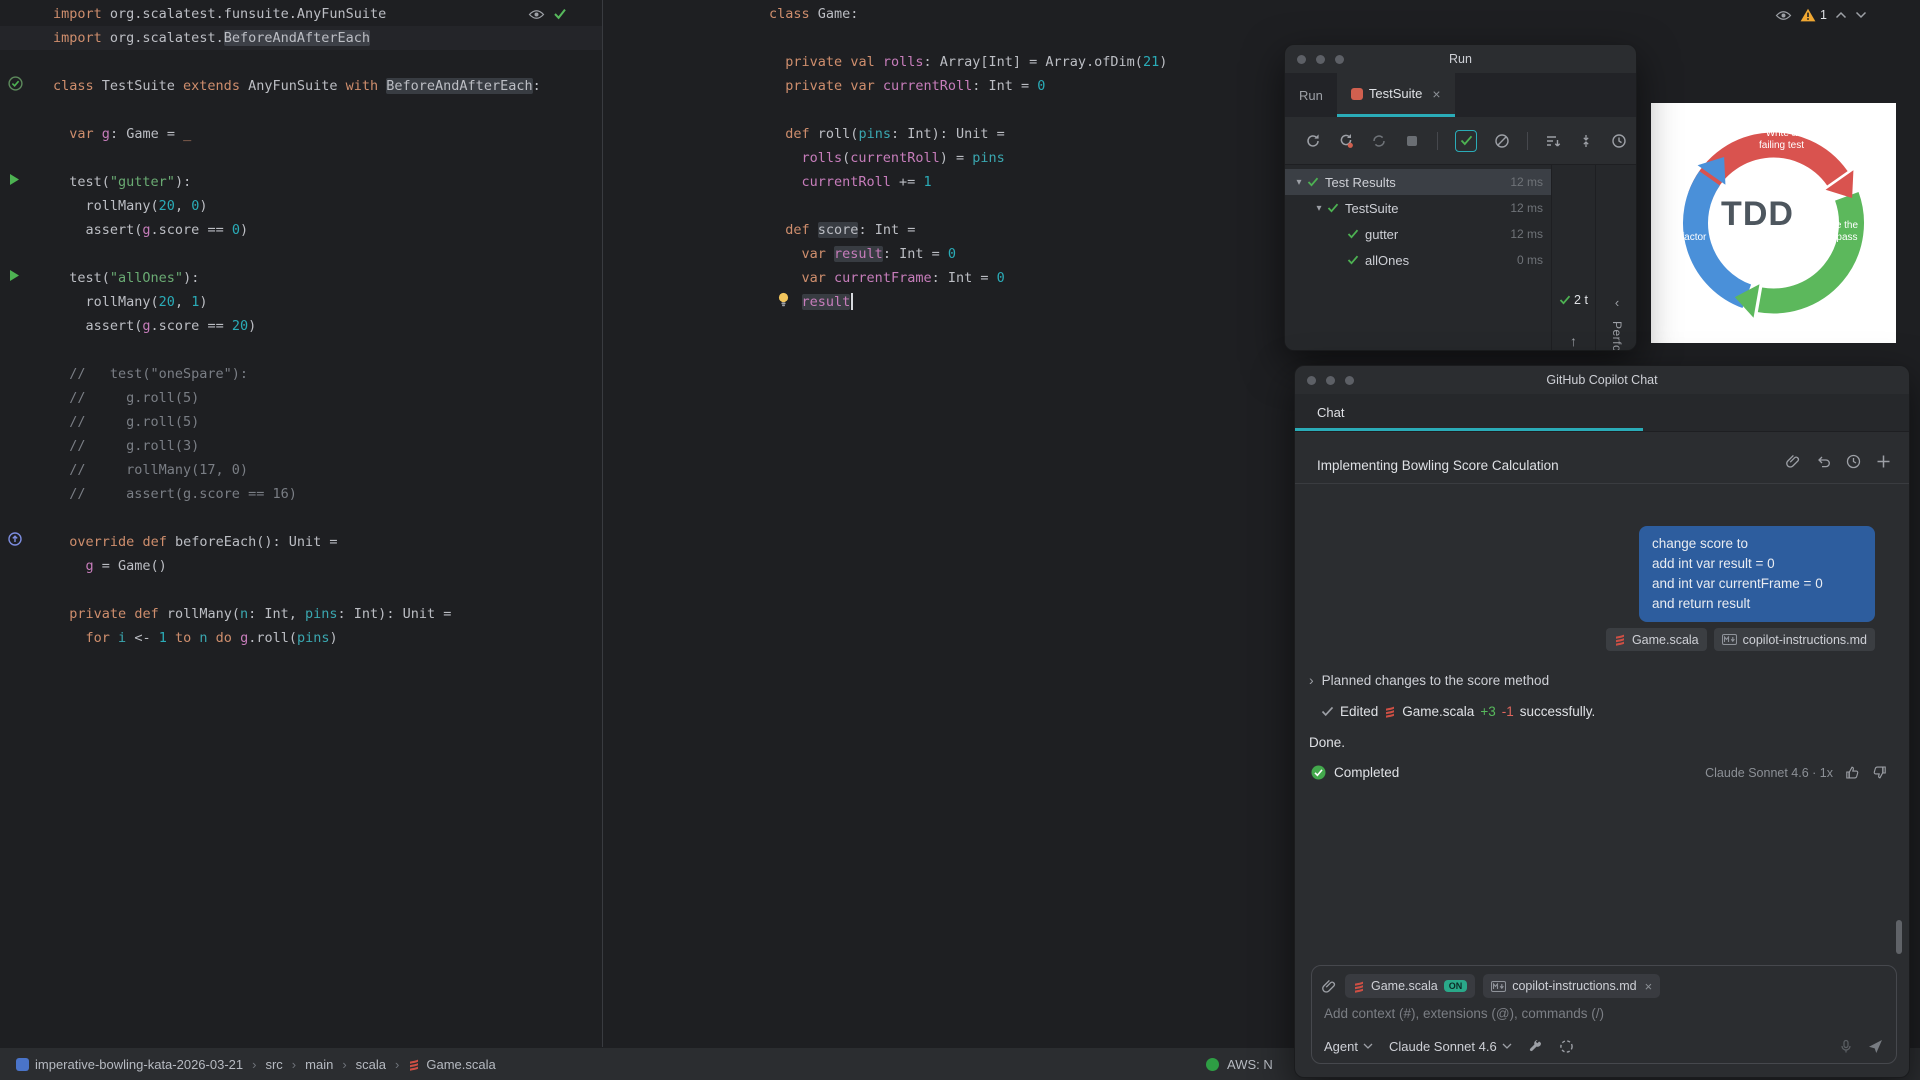 The width and height of the screenshot is (1920, 1080). What do you see at coordinates (1429, 680) in the screenshot?
I see `planned-changes-row: › Planned changes to the score method` at bounding box center [1429, 680].